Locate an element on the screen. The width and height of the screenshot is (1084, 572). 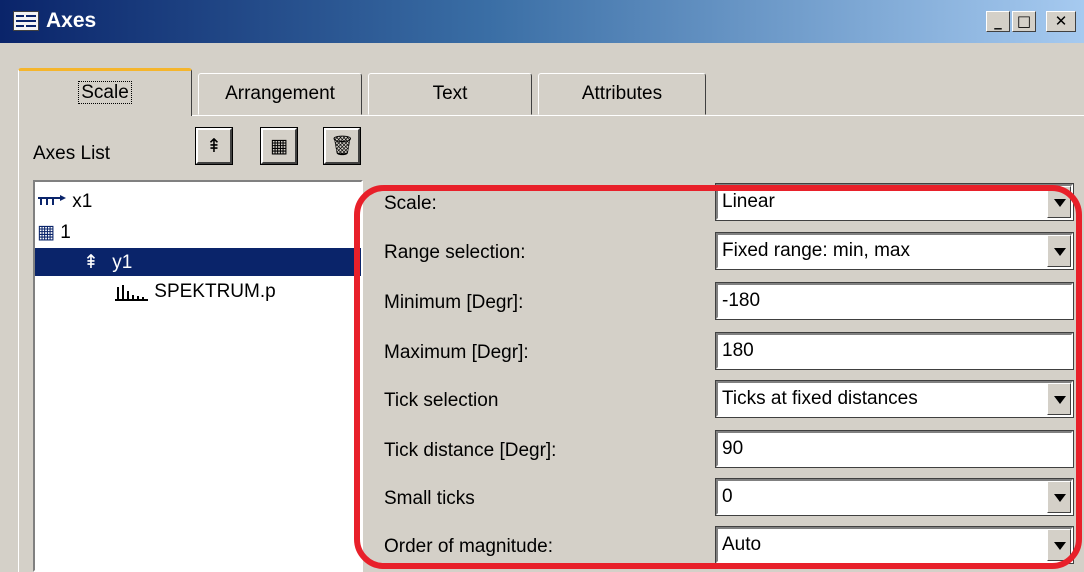
tab-label: Attributes is located at coordinates (622, 93).